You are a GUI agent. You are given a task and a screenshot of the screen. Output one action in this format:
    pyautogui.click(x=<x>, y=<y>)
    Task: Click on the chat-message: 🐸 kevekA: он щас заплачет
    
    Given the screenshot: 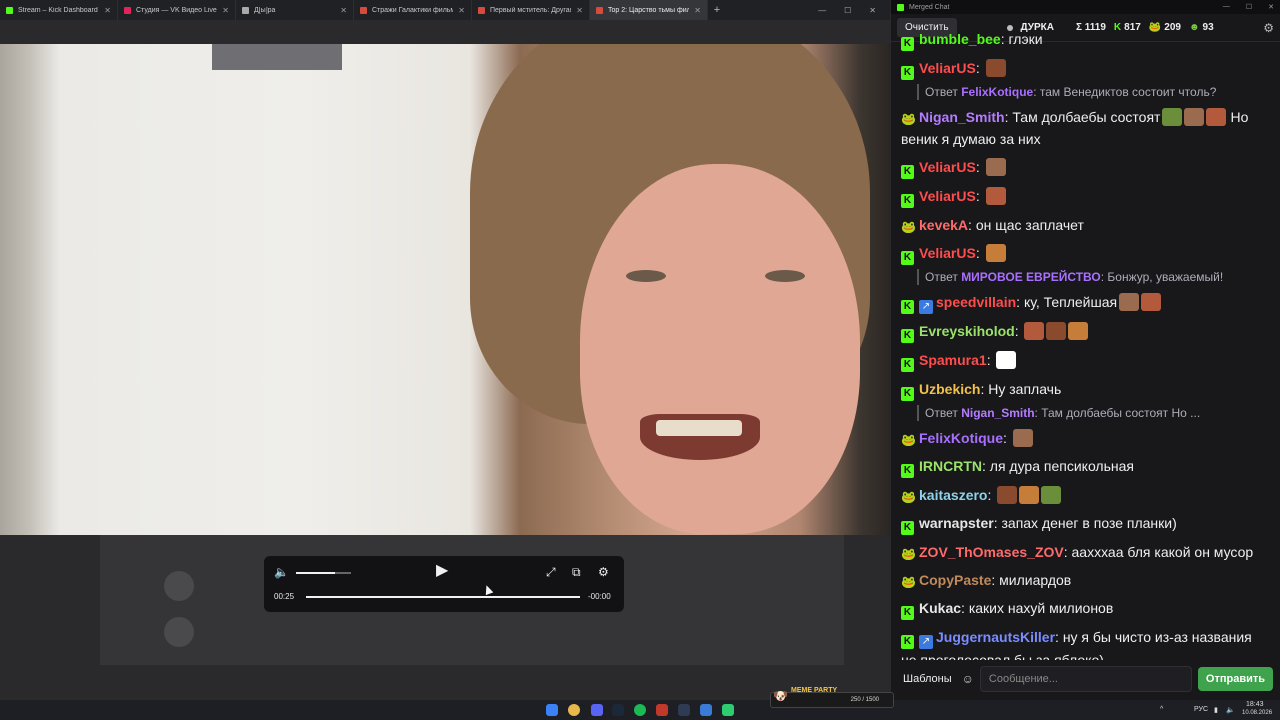 What is the action you would take?
    pyautogui.click(x=1086, y=225)
    